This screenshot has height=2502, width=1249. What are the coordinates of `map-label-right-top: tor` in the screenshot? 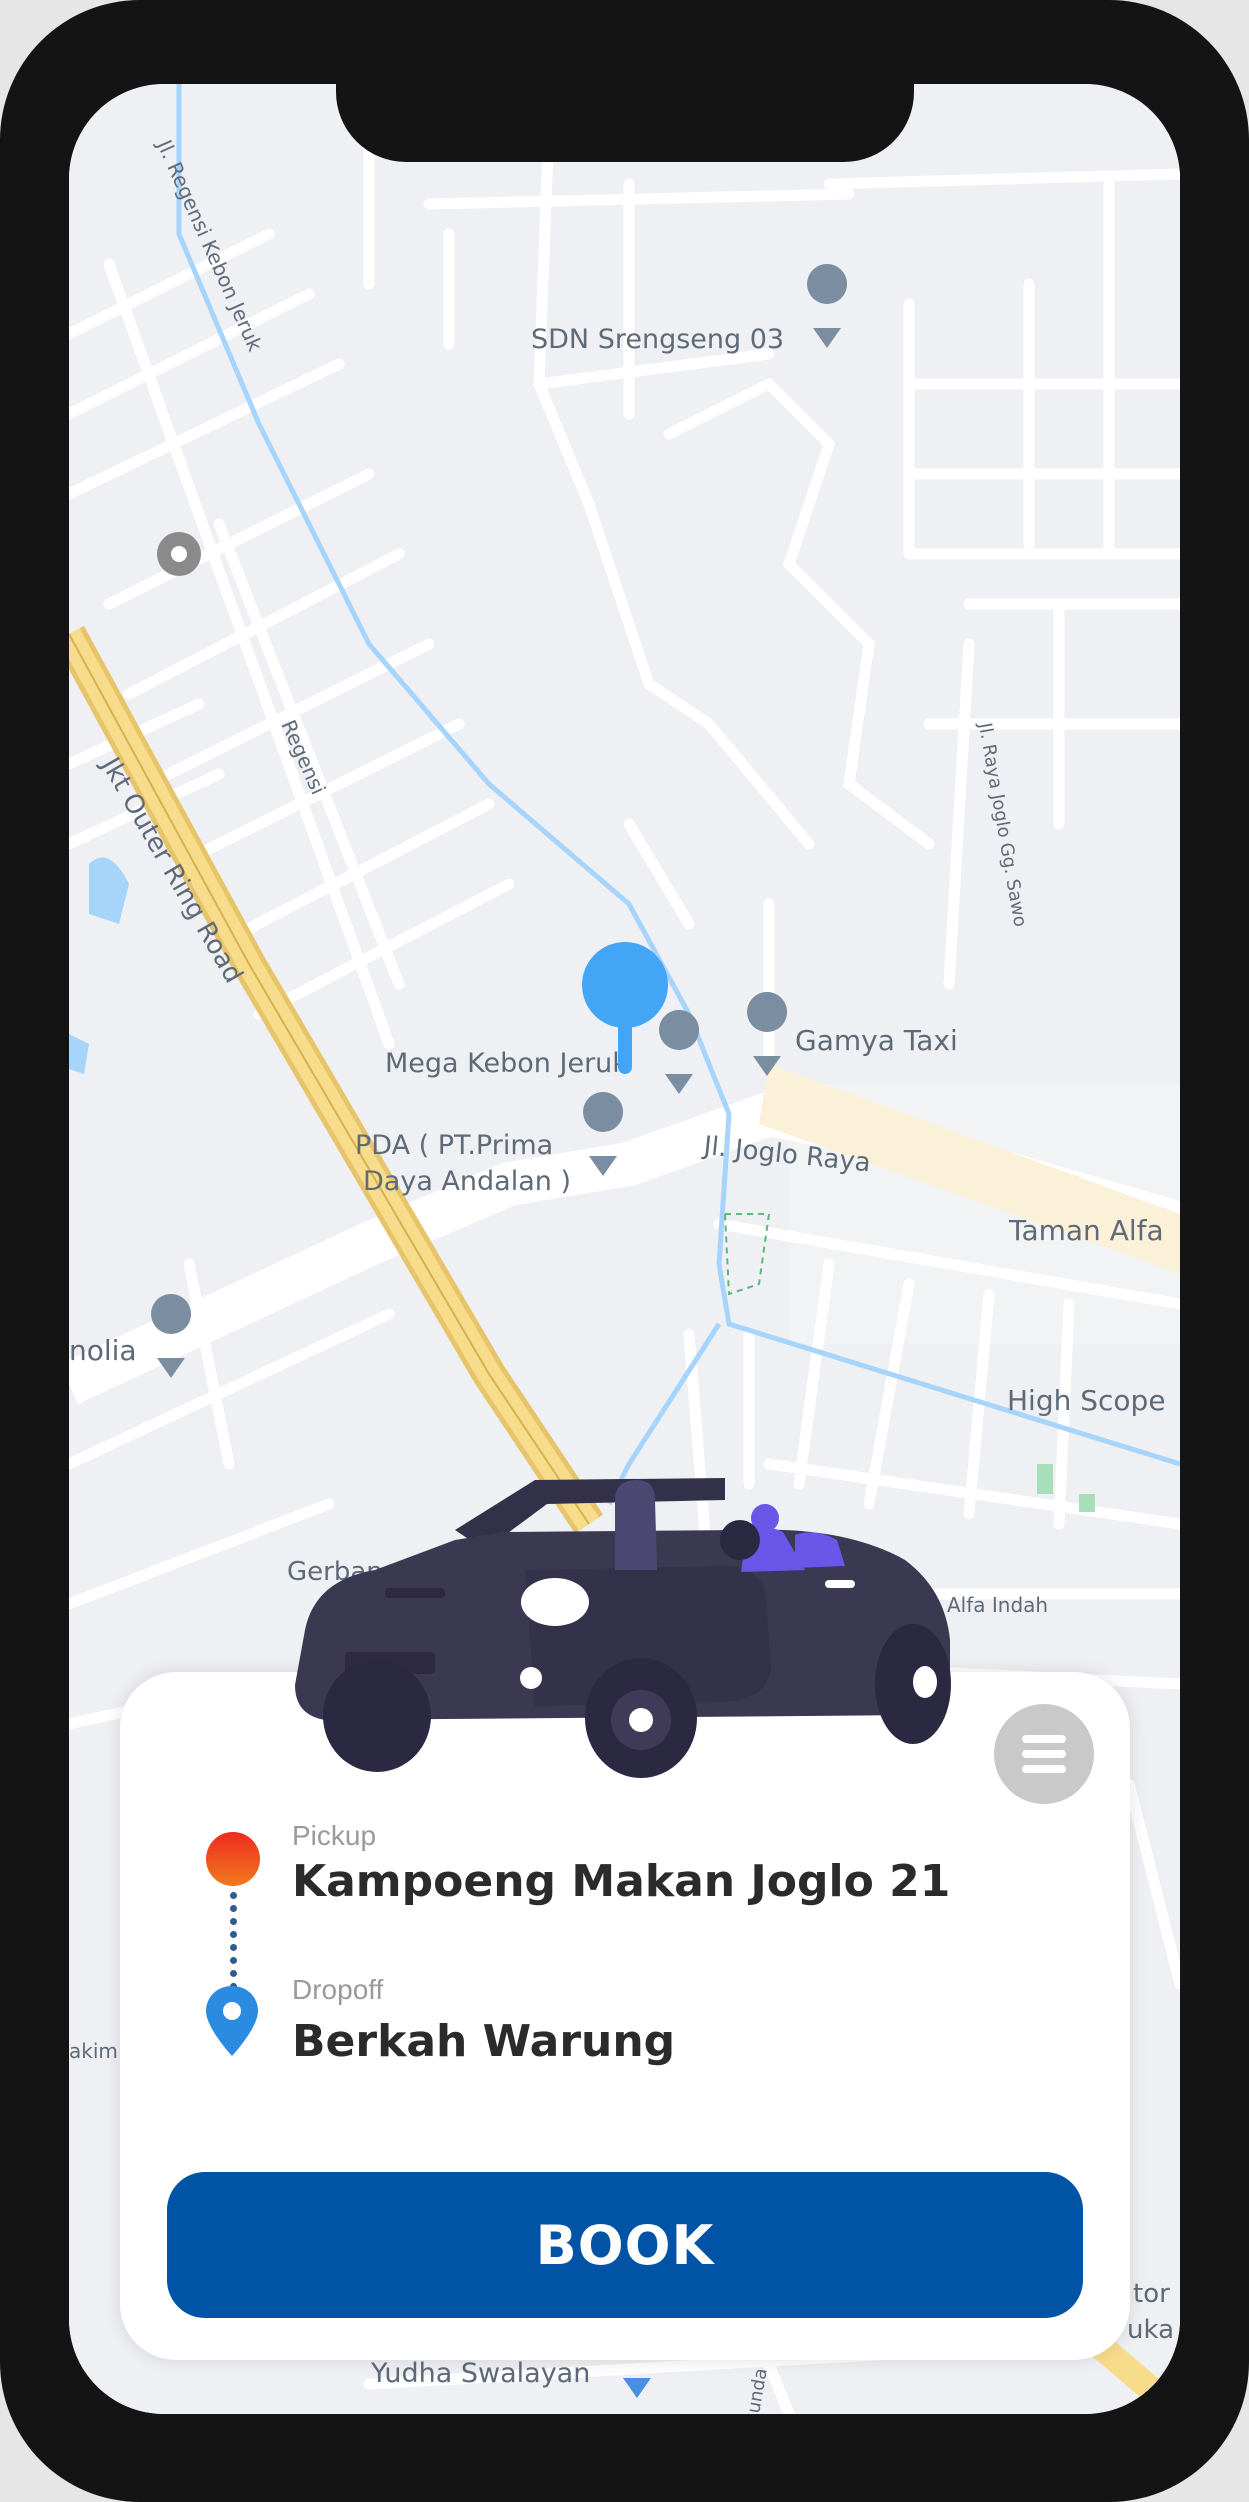 It's located at (1151, 2294).